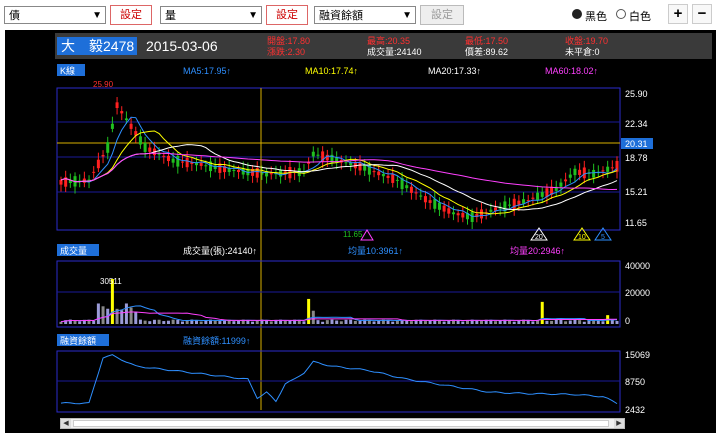 Image resolution: width=720 pixels, height=444 pixels. What do you see at coordinates (14, 16) in the screenshot?
I see `indicator-select-1-value: 債` at bounding box center [14, 16].